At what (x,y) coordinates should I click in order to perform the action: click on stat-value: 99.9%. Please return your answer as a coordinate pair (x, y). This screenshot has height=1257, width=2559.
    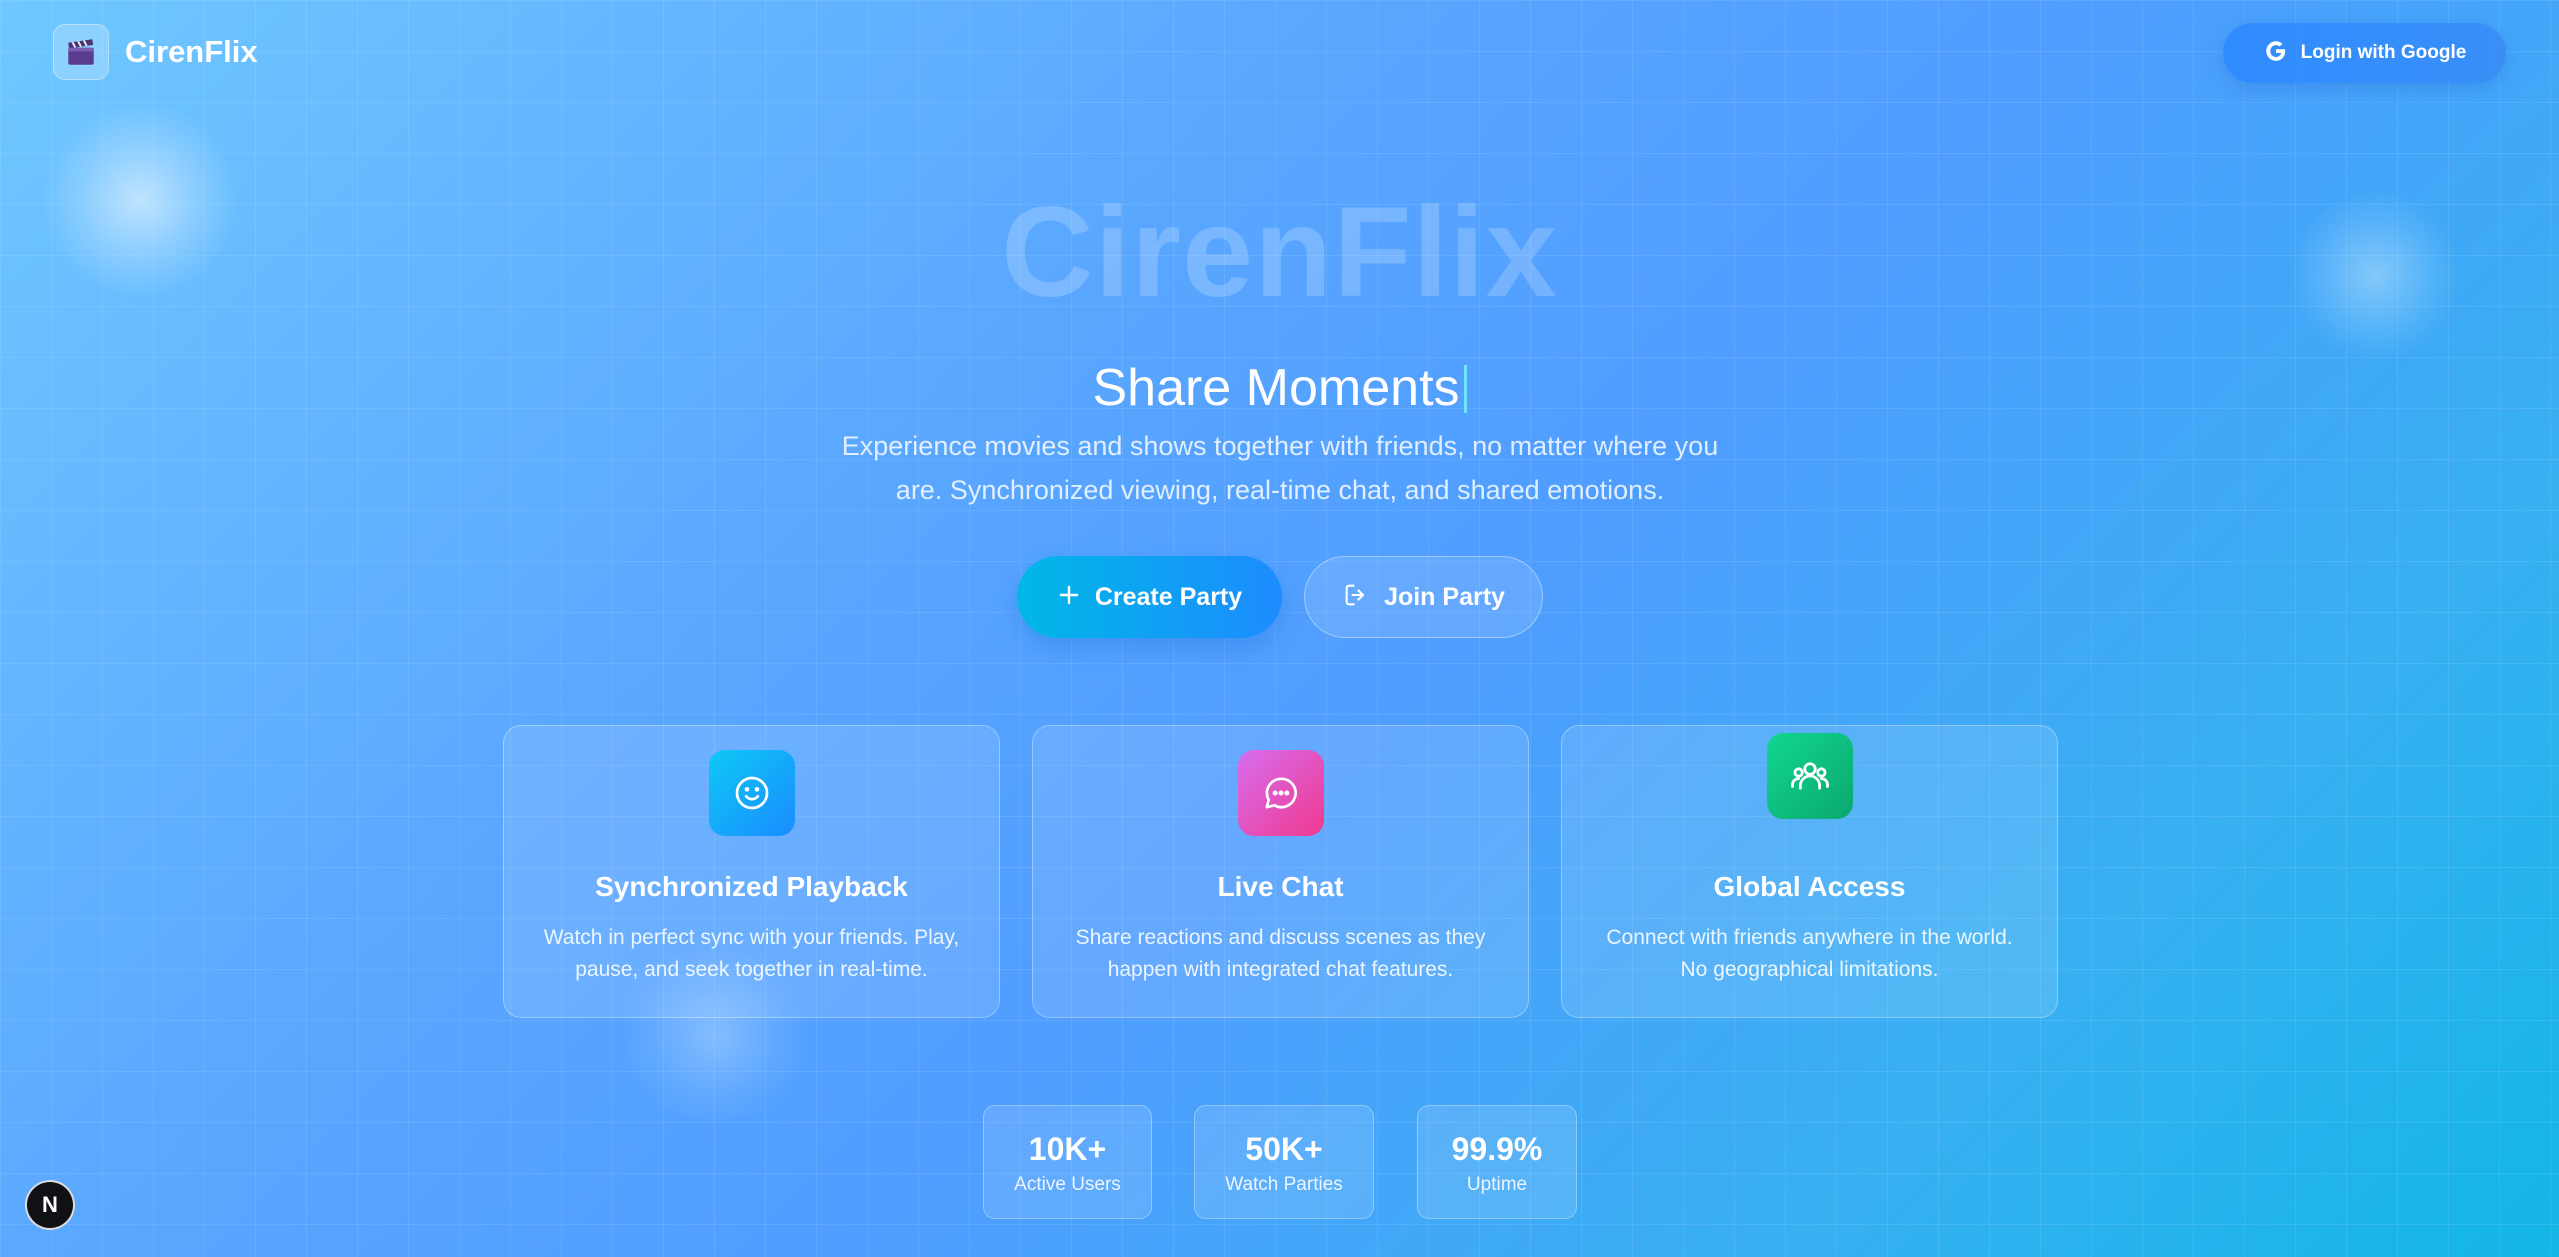
    Looking at the image, I should click on (1497, 1149).